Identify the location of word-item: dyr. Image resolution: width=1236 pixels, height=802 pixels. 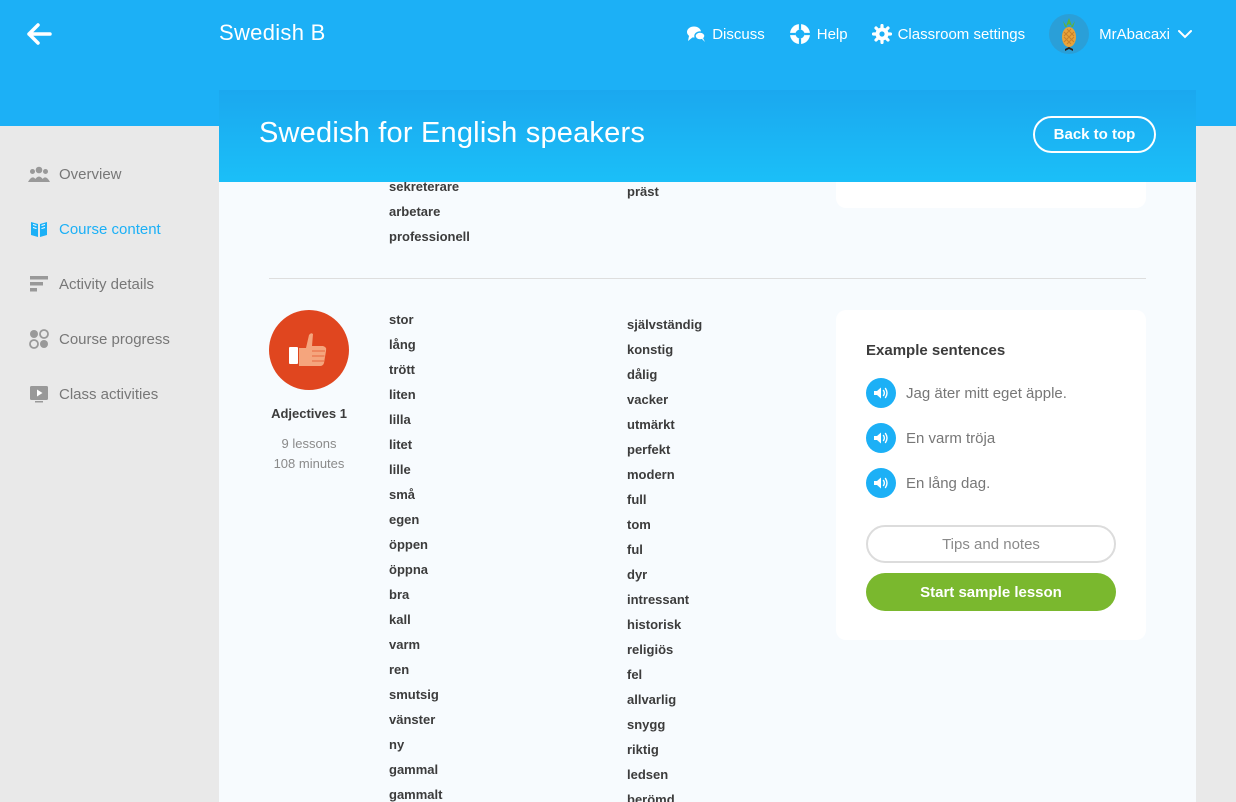
(637, 574).